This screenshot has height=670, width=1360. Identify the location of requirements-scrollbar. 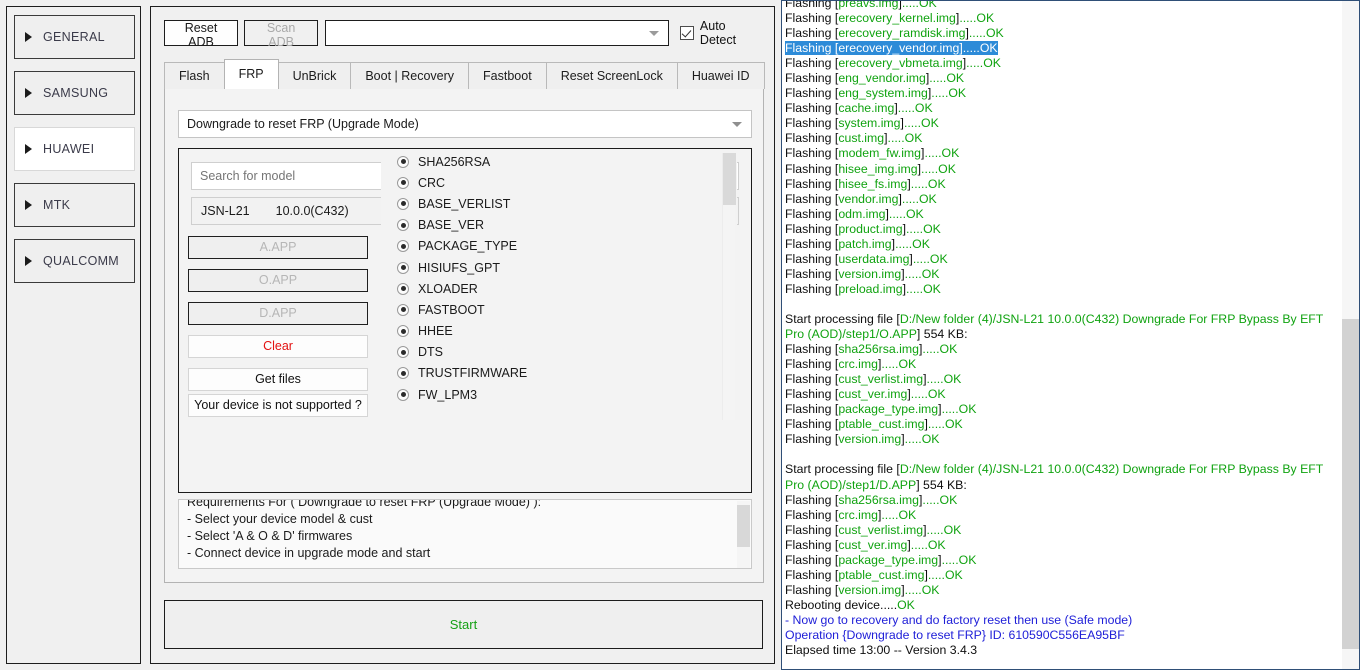
(743, 534).